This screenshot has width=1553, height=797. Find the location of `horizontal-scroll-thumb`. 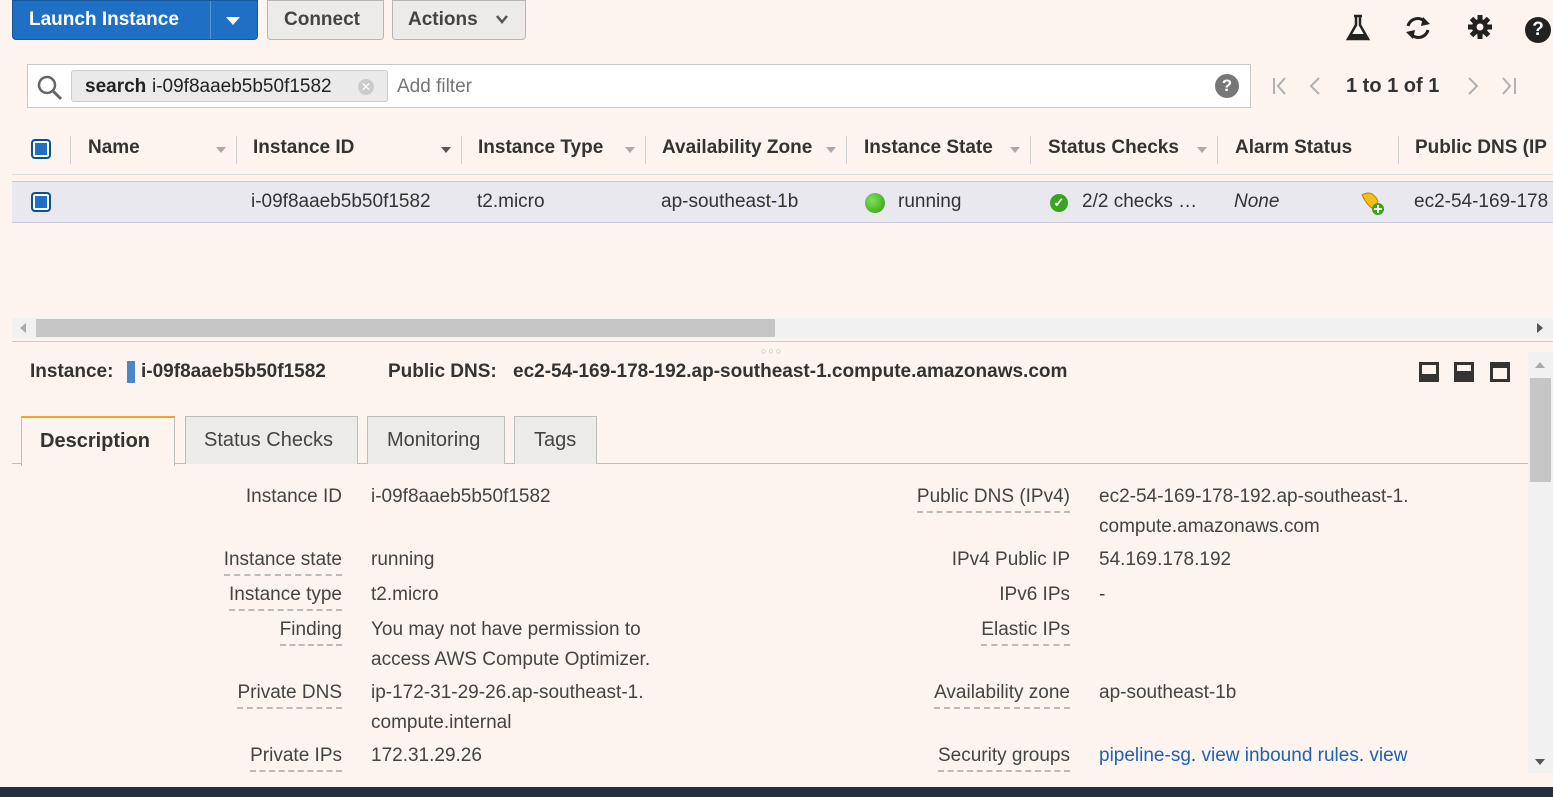

horizontal-scroll-thumb is located at coordinates (405, 328).